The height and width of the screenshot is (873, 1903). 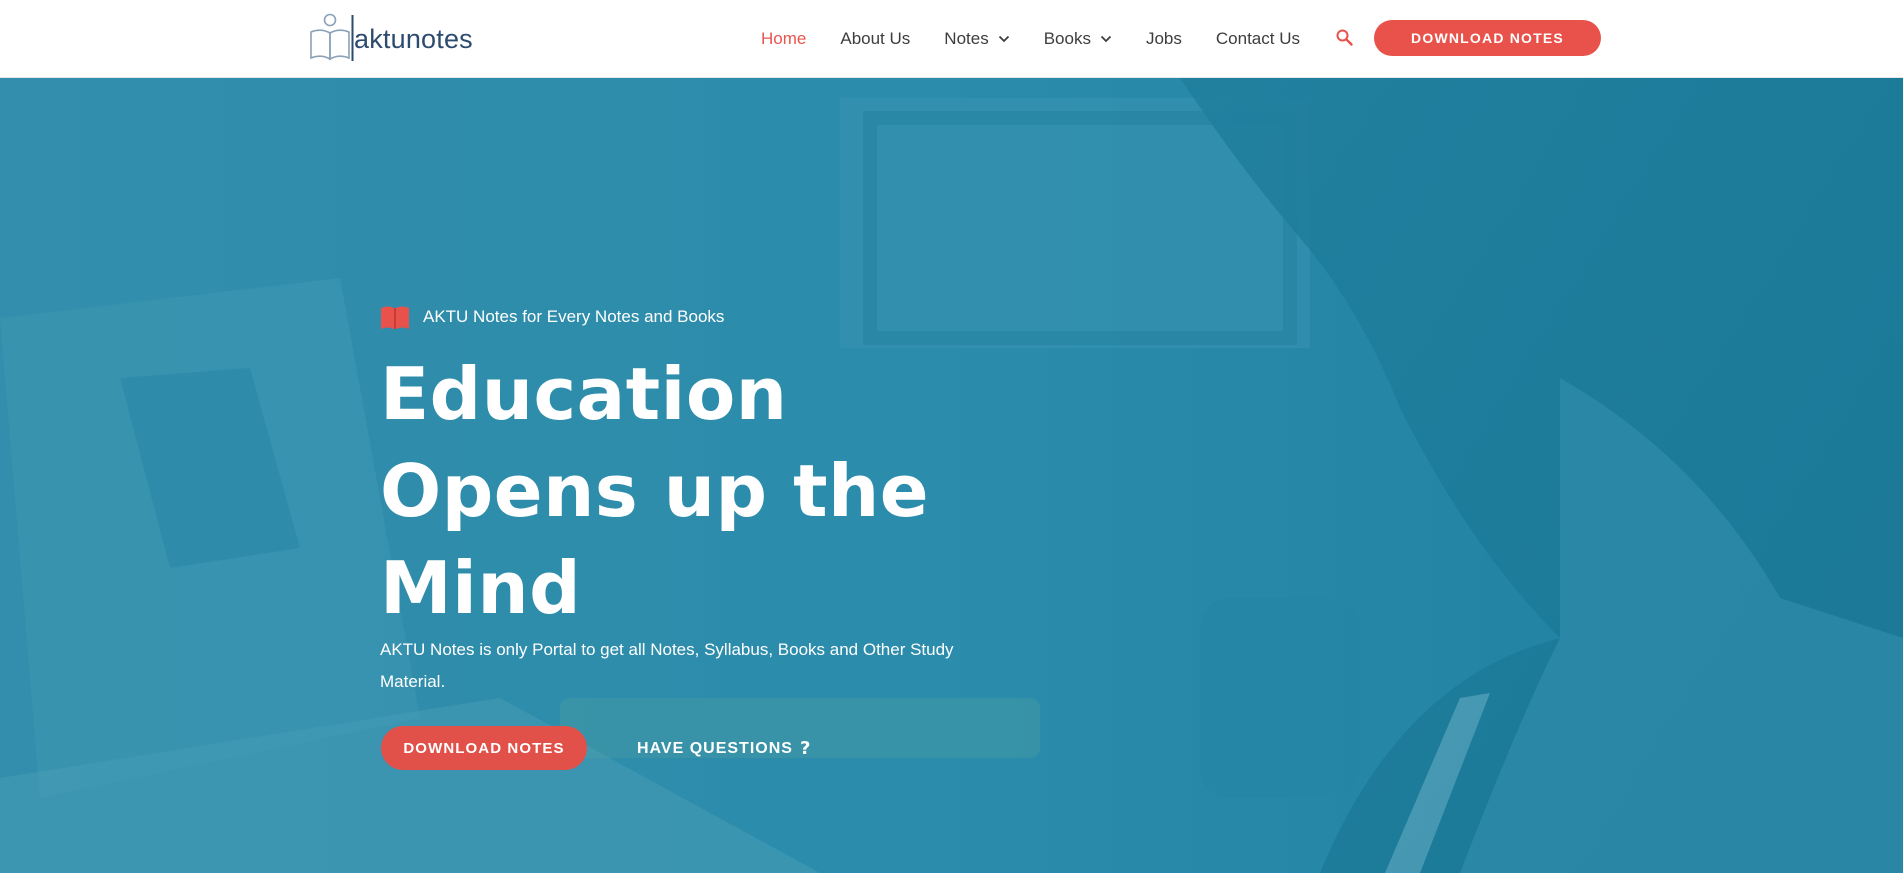 What do you see at coordinates (1067, 38) in the screenshot?
I see `nav-item-books-label: Books` at bounding box center [1067, 38].